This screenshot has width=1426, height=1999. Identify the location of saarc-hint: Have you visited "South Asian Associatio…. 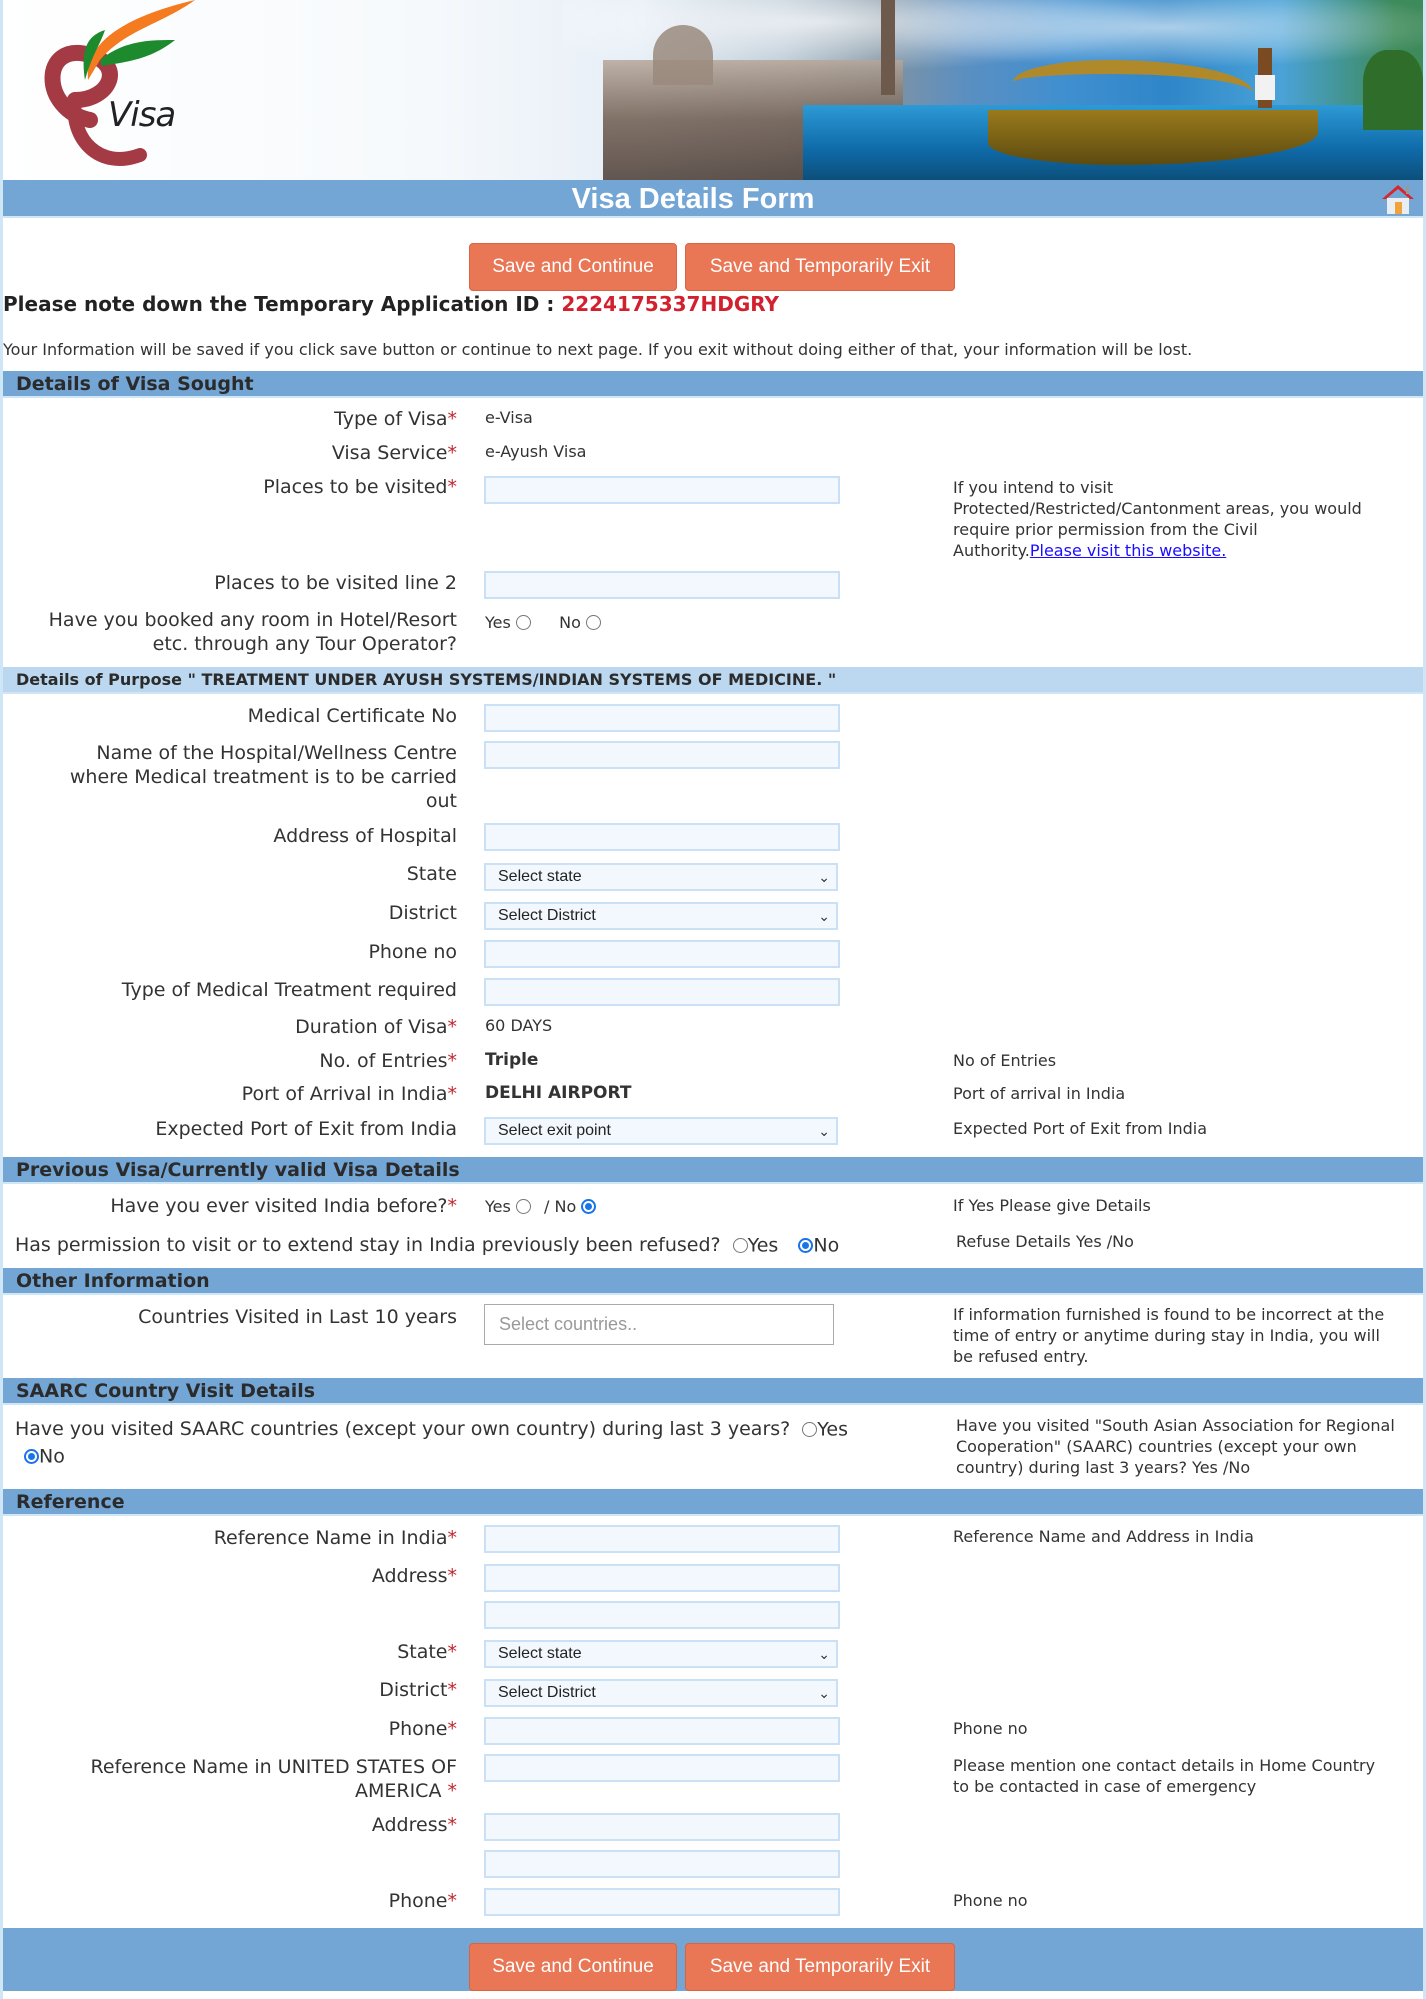
(1175, 1446).